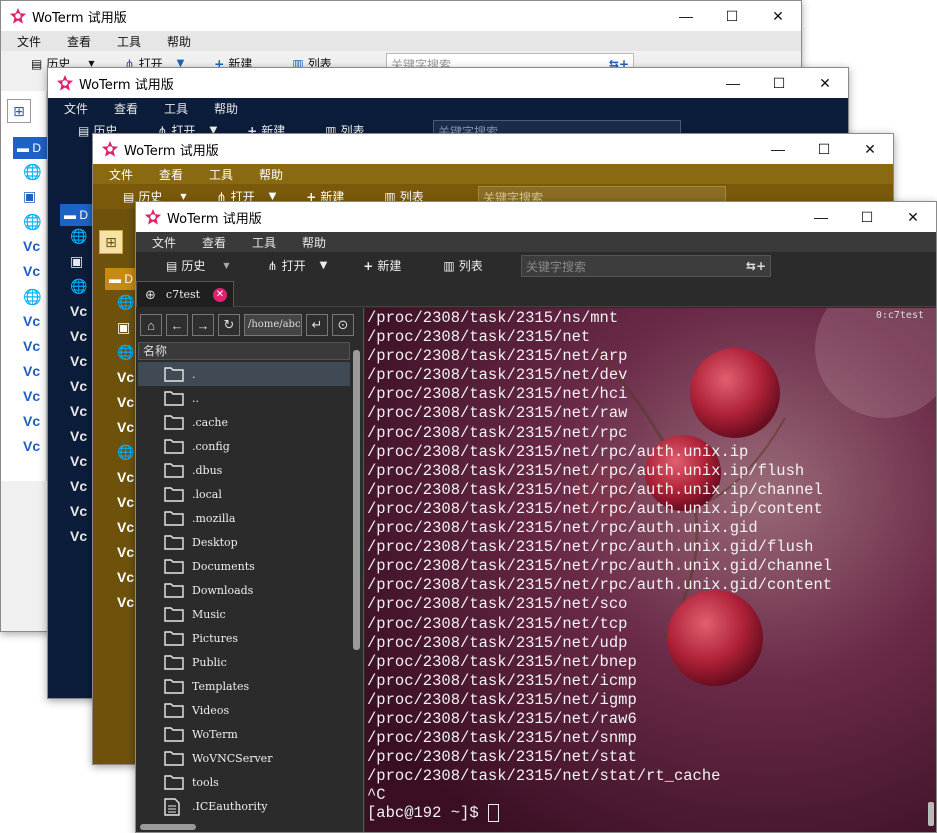  I want to click on vertical-scrollbar, so click(357, 581).